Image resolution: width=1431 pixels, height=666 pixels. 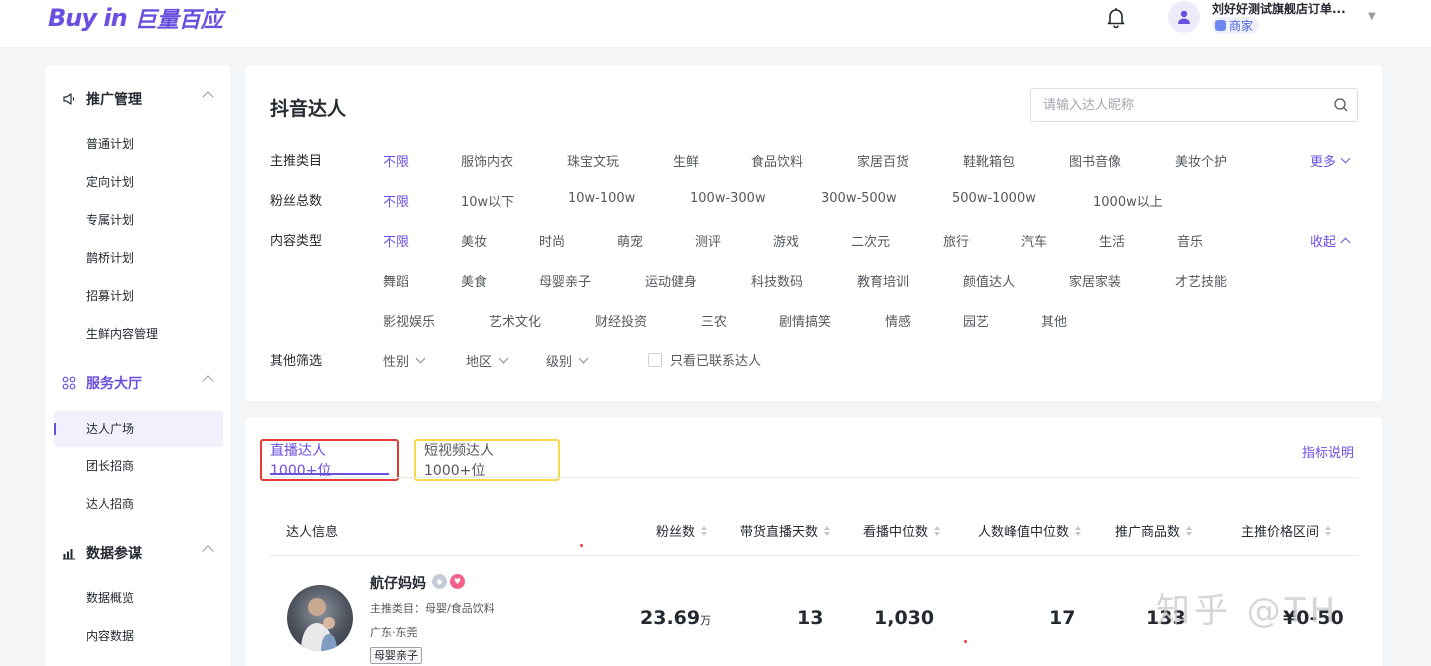 I want to click on sidebar-section-service-hall: 服务大厅, so click(x=142, y=383).